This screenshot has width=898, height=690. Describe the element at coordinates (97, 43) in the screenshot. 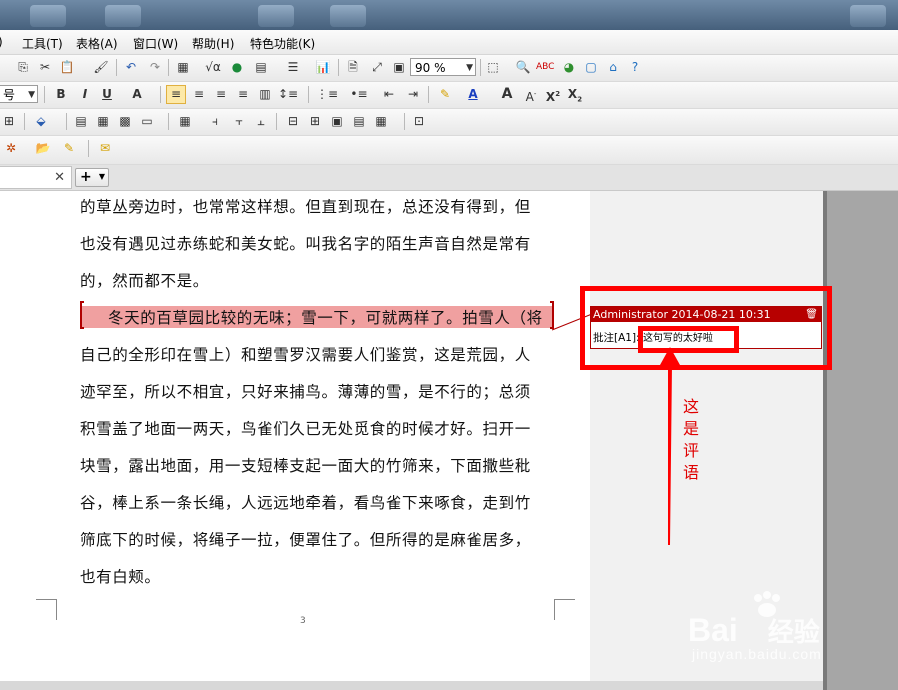

I see `menu-table: 表格(A)` at that location.